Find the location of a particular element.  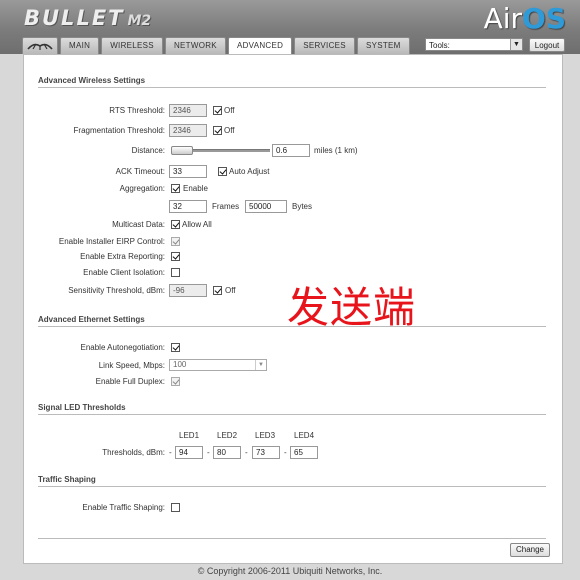

ack-timeout-input: 33 is located at coordinates (188, 171).